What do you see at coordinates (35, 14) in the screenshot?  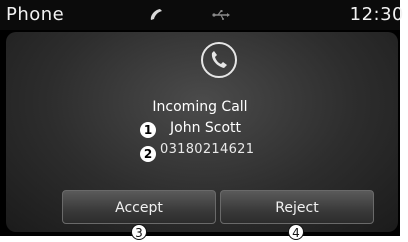 I see `status-title: Phone` at bounding box center [35, 14].